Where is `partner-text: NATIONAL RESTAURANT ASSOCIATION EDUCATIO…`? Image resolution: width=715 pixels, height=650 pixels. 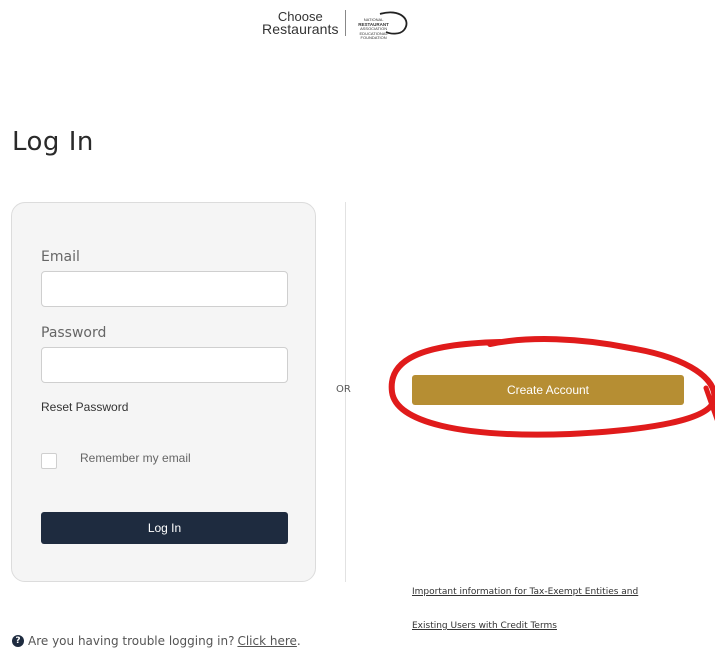 partner-text: NATIONAL RESTAURANT ASSOCIATION EDUCATIO… is located at coordinates (374, 29).